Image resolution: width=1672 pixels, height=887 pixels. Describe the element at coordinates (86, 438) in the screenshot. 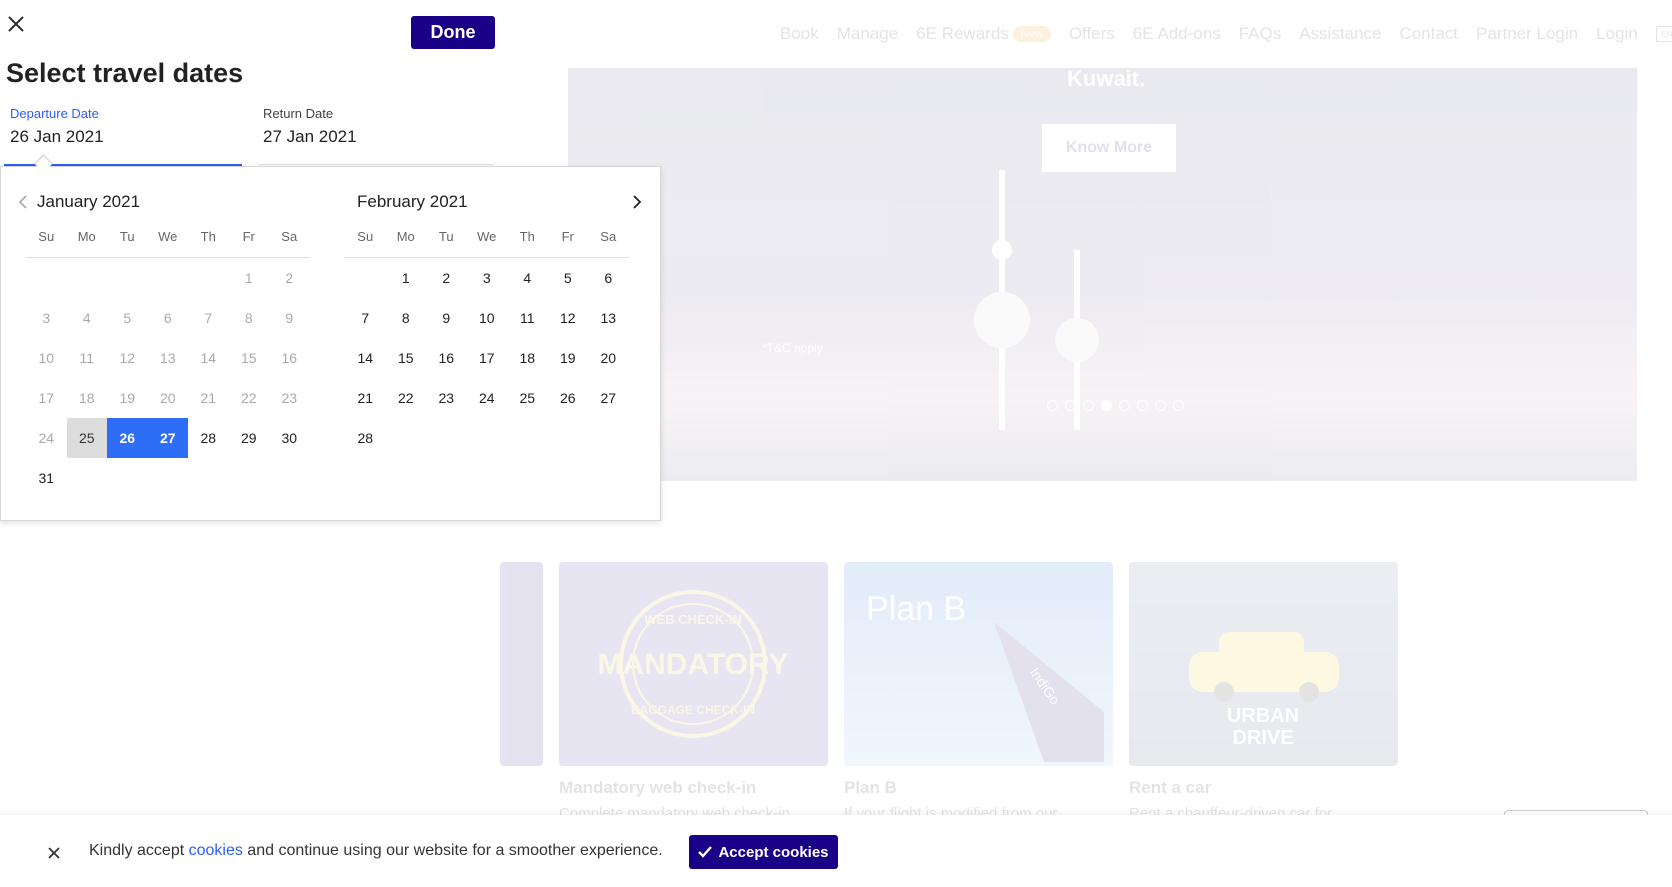

I see `day-cell-today: 25` at that location.